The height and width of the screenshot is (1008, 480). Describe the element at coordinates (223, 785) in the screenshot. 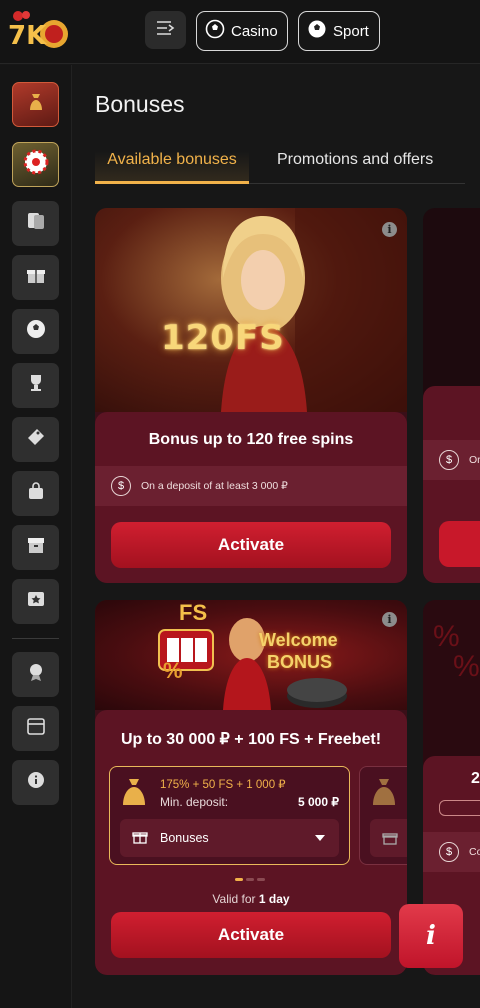

I see `option-amount: 175% + 50 FS + 1 000 ₽` at that location.